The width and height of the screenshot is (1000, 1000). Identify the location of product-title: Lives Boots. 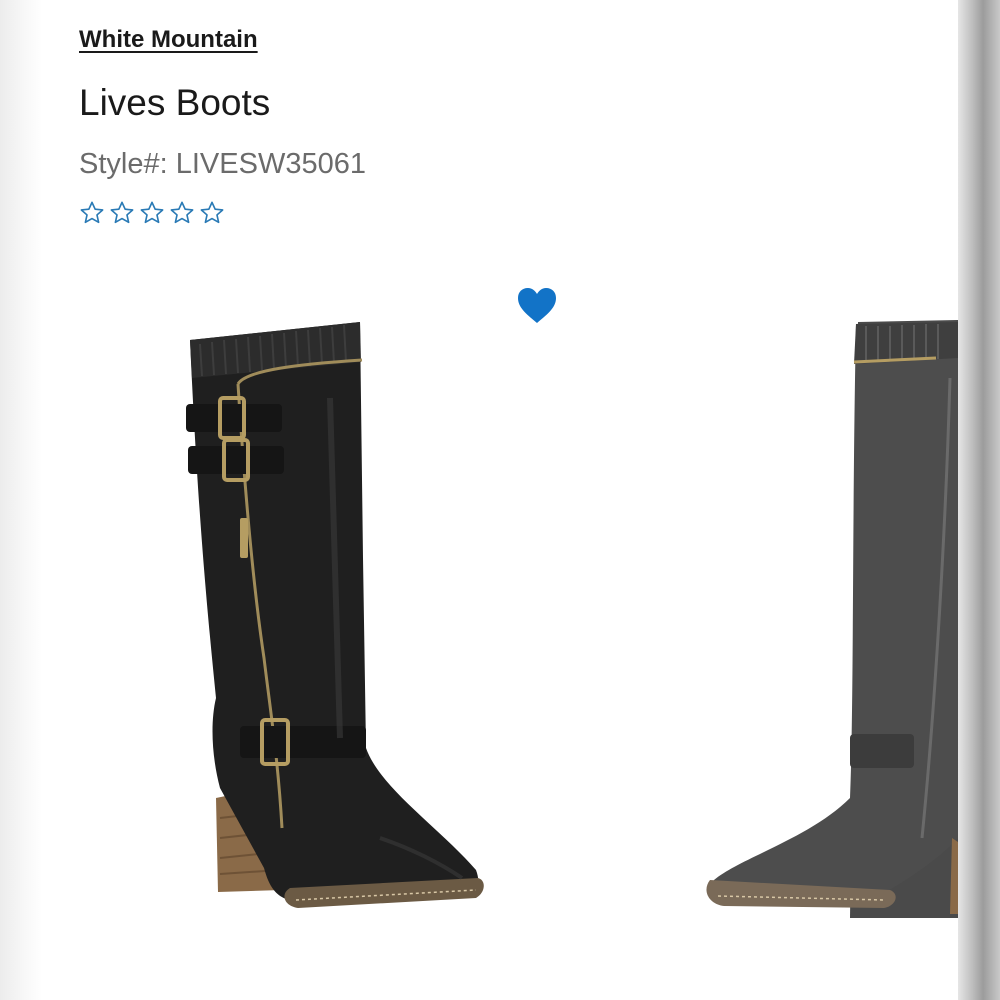
(175, 102).